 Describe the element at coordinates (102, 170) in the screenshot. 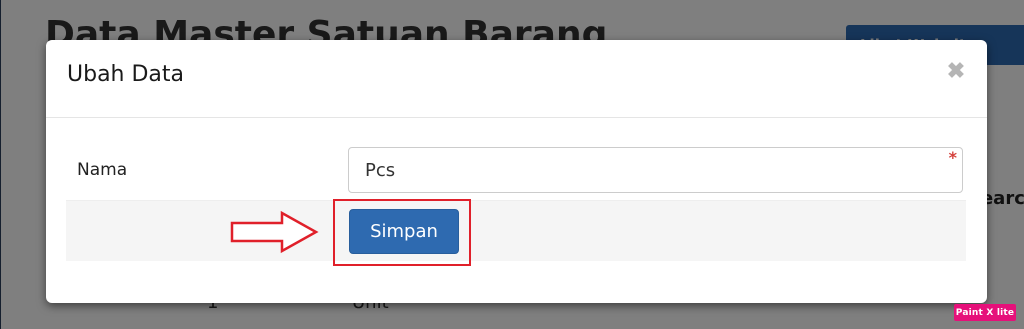

I see `field-label-nama: Nama` at that location.